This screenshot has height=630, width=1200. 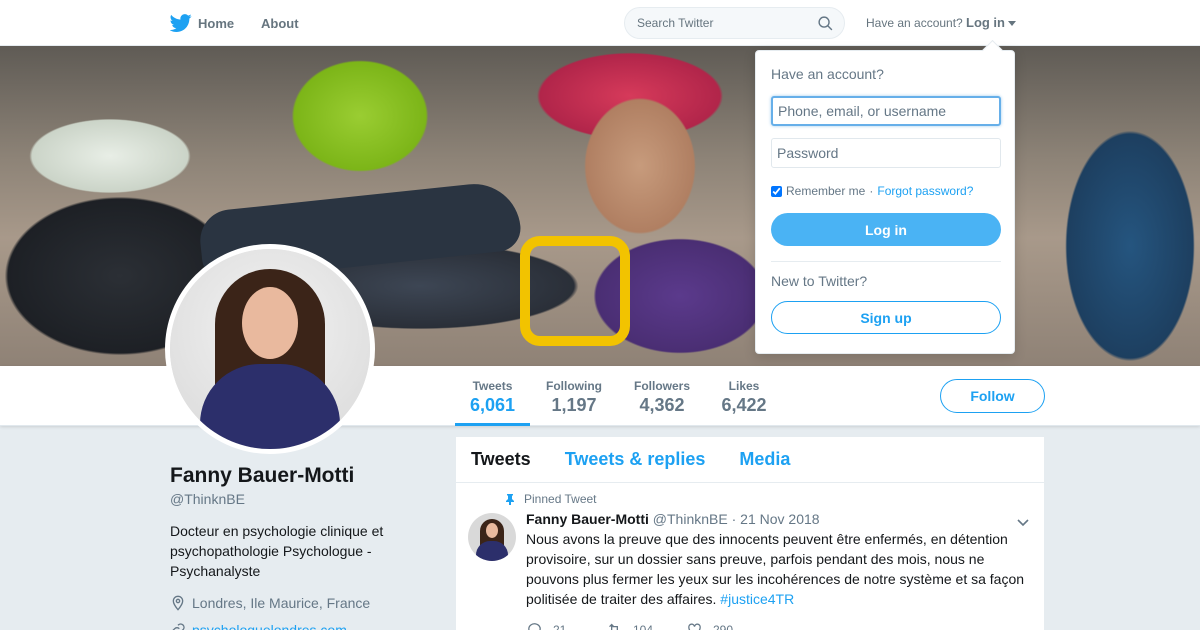 I want to click on pinned-tweet-text: Pinned Tweet, so click(x=560, y=499).